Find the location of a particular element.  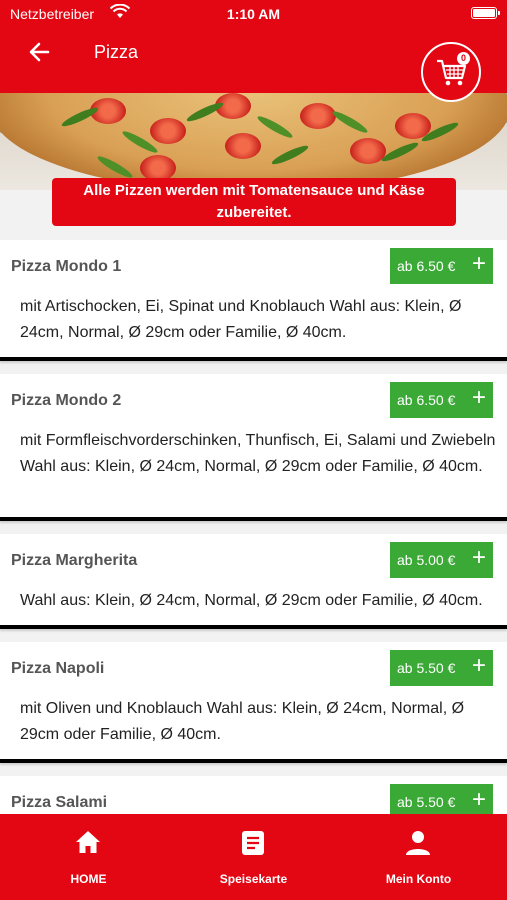

item-name: Pizza Napoli is located at coordinates (58, 668).